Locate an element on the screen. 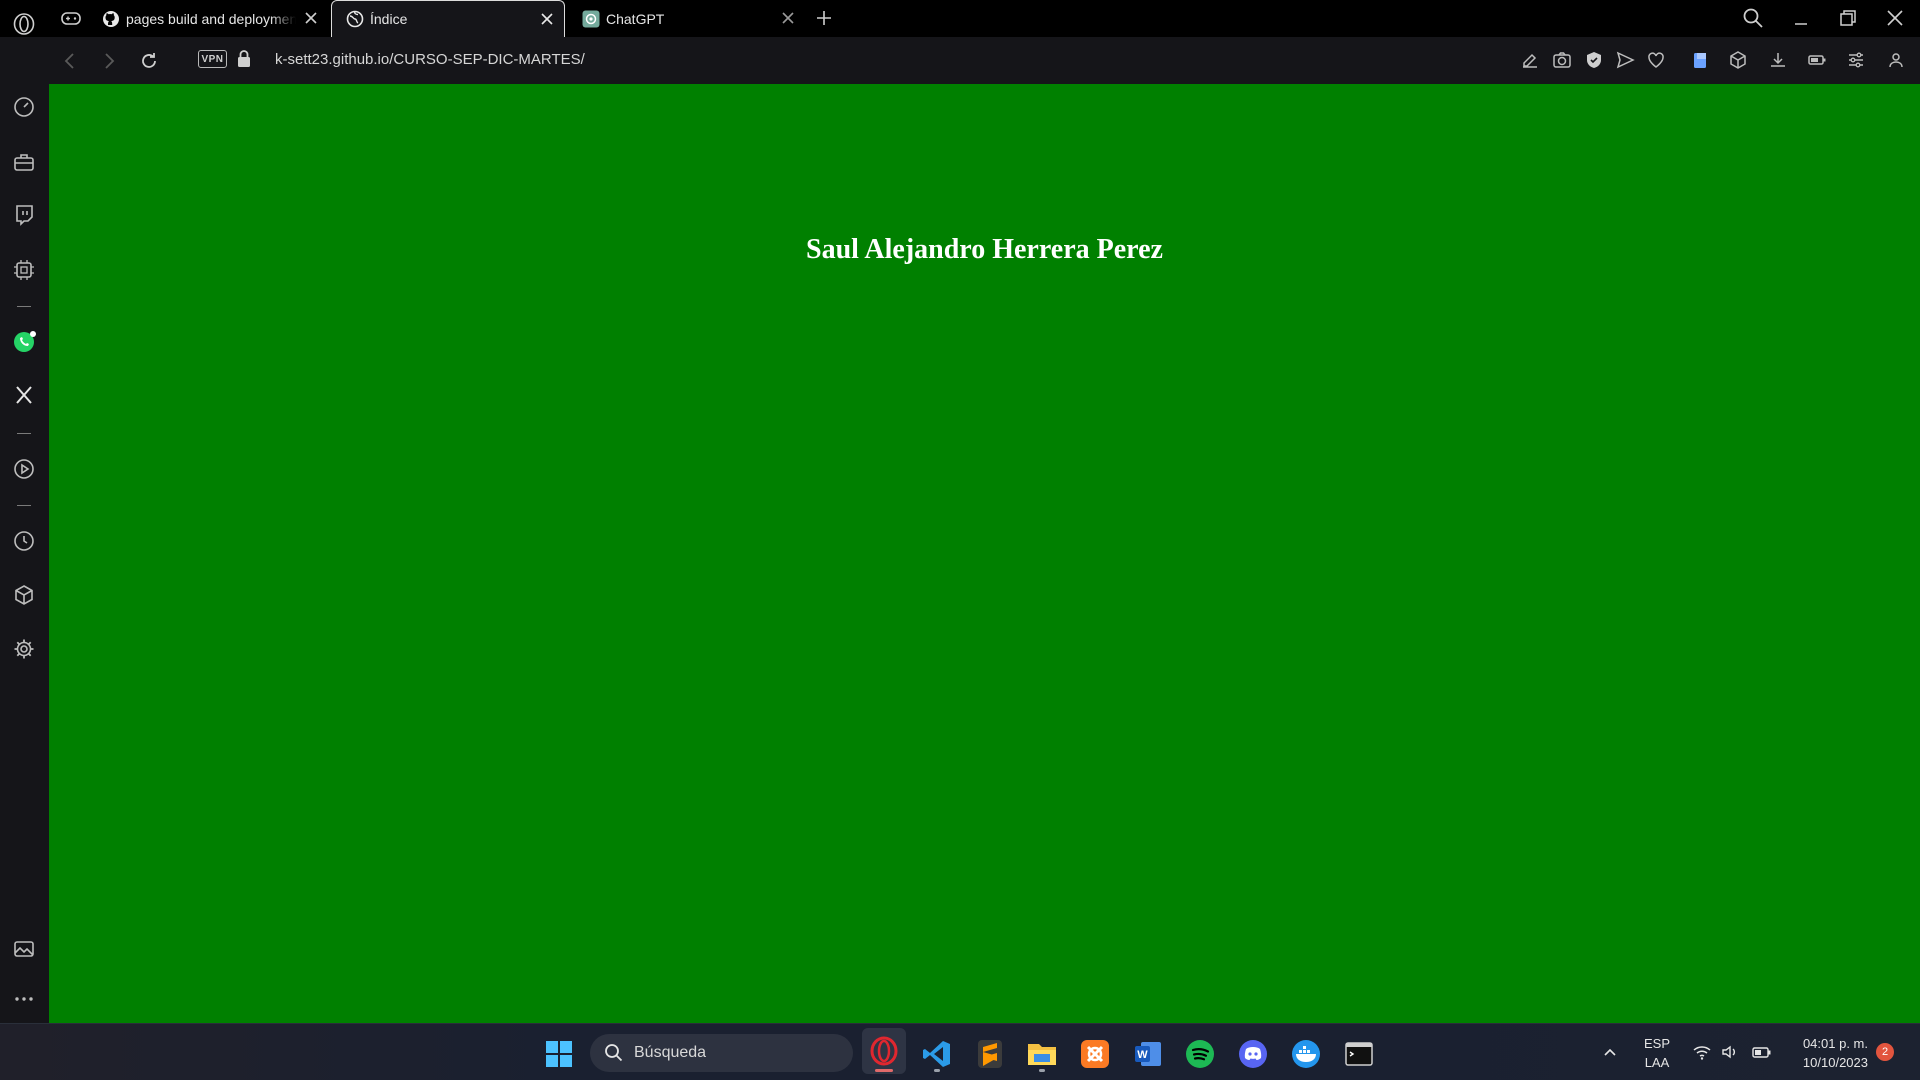  taskbar-app-docker is located at coordinates (1306, 1054).